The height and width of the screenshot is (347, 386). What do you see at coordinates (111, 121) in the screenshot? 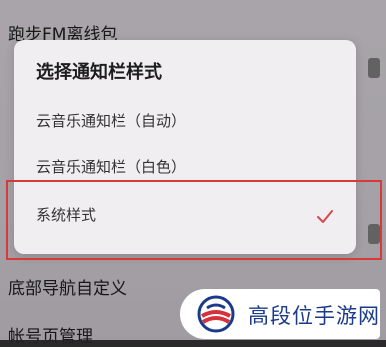
I see `option-label: 云音乐通知栏（自动）` at bounding box center [111, 121].